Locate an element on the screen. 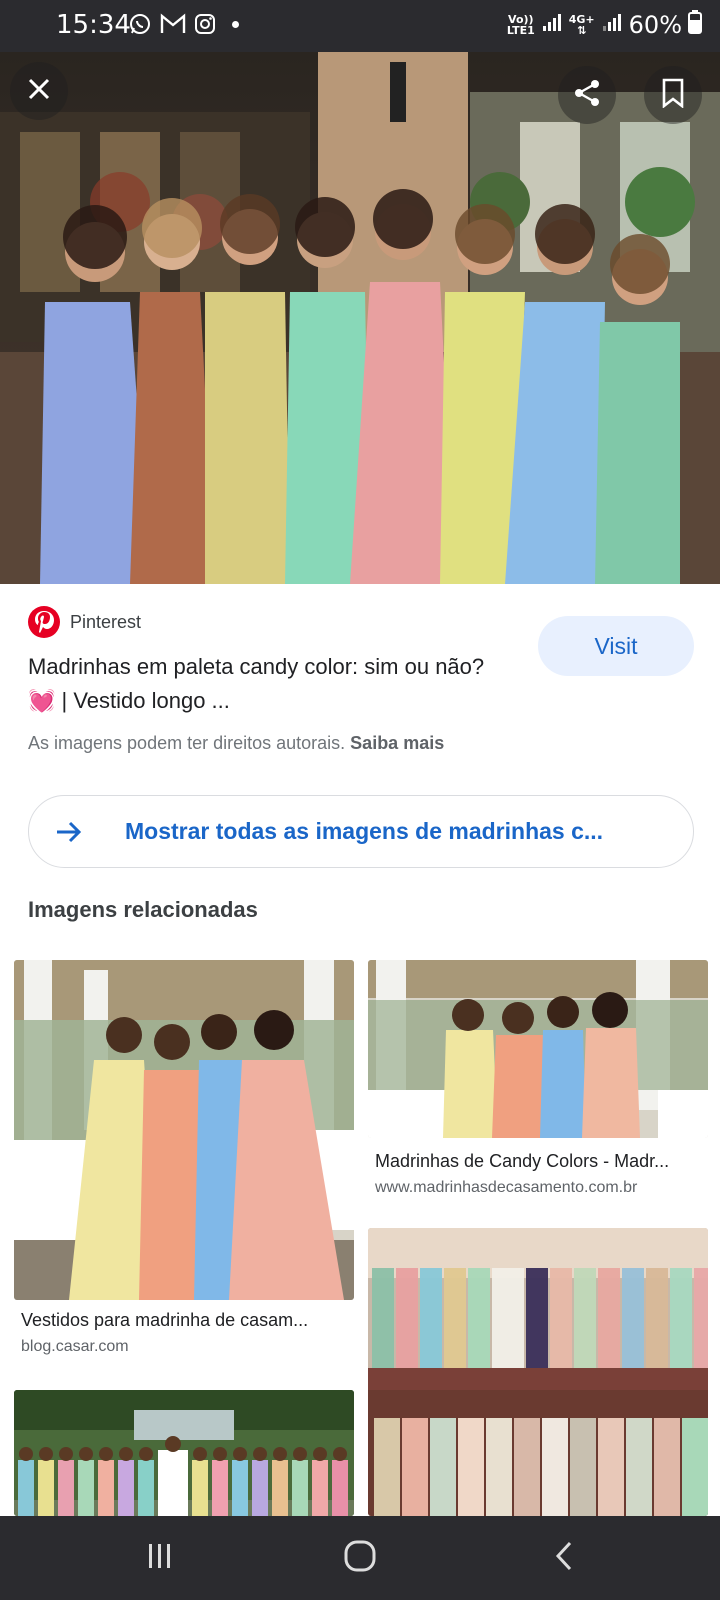 This screenshot has width=720, height=1600. source-name: Pinterest is located at coordinates (106, 621).